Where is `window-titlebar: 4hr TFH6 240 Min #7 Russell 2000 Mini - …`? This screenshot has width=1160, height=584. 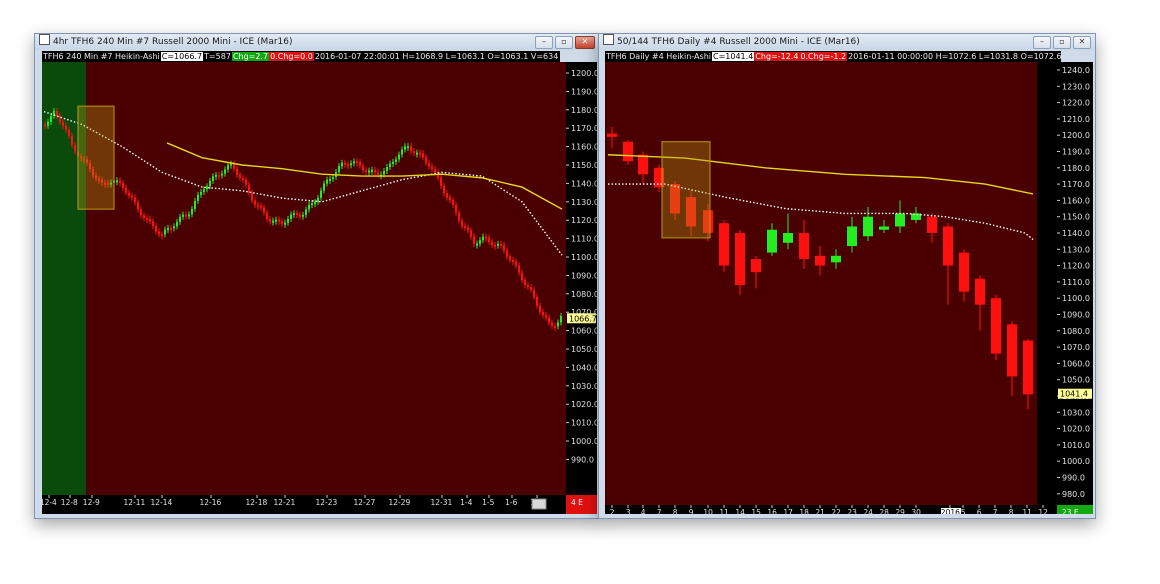 window-titlebar: 4hr TFH6 240 Min #7 Russell 2000 Mini - … is located at coordinates (317, 42).